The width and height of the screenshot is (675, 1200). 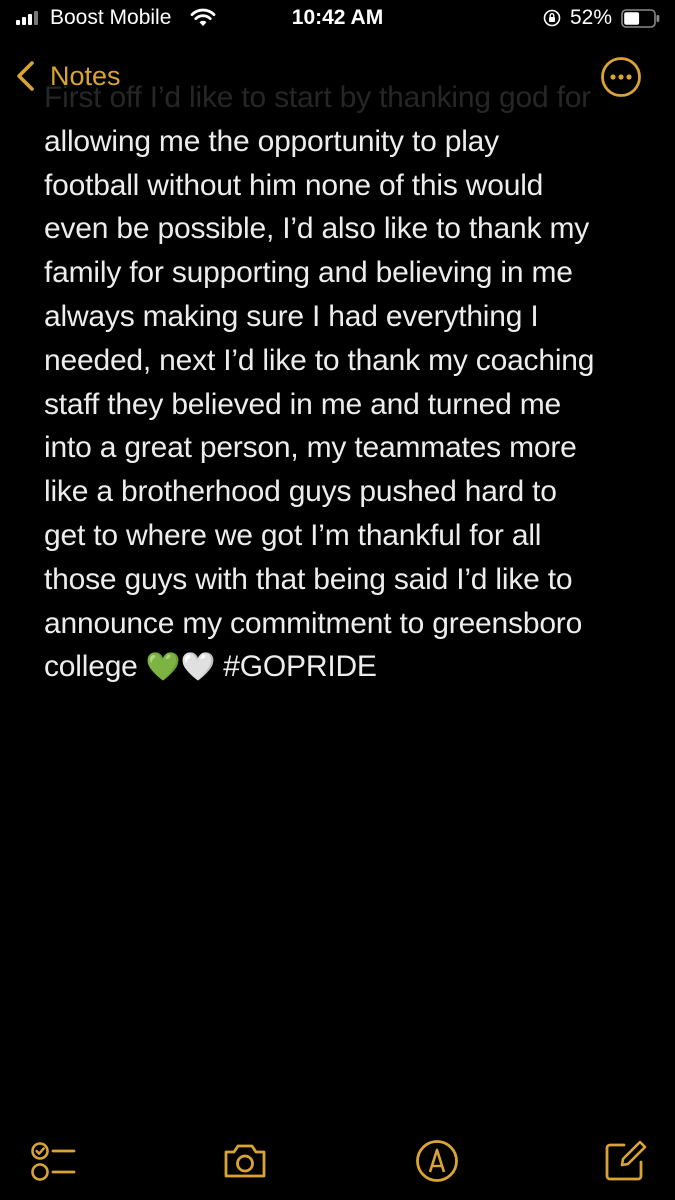 I want to click on white-heart-emoji: 🤍, so click(x=198, y=667).